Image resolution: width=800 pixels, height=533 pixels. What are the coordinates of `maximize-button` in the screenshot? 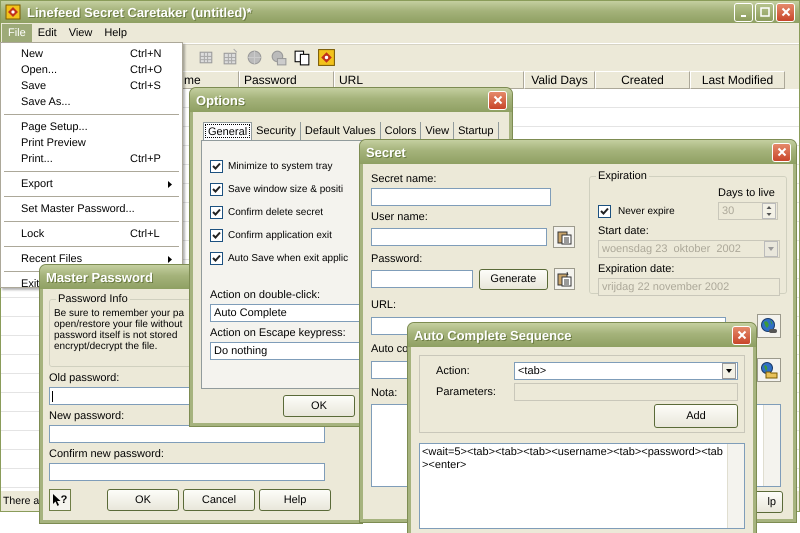 It's located at (764, 12).